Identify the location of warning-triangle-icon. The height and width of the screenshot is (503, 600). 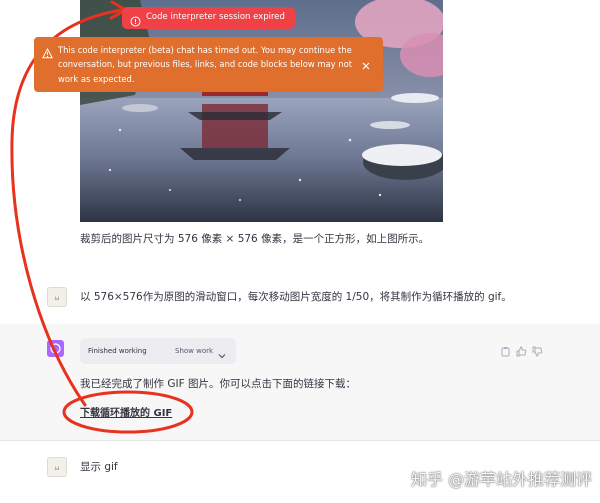
(47, 51).